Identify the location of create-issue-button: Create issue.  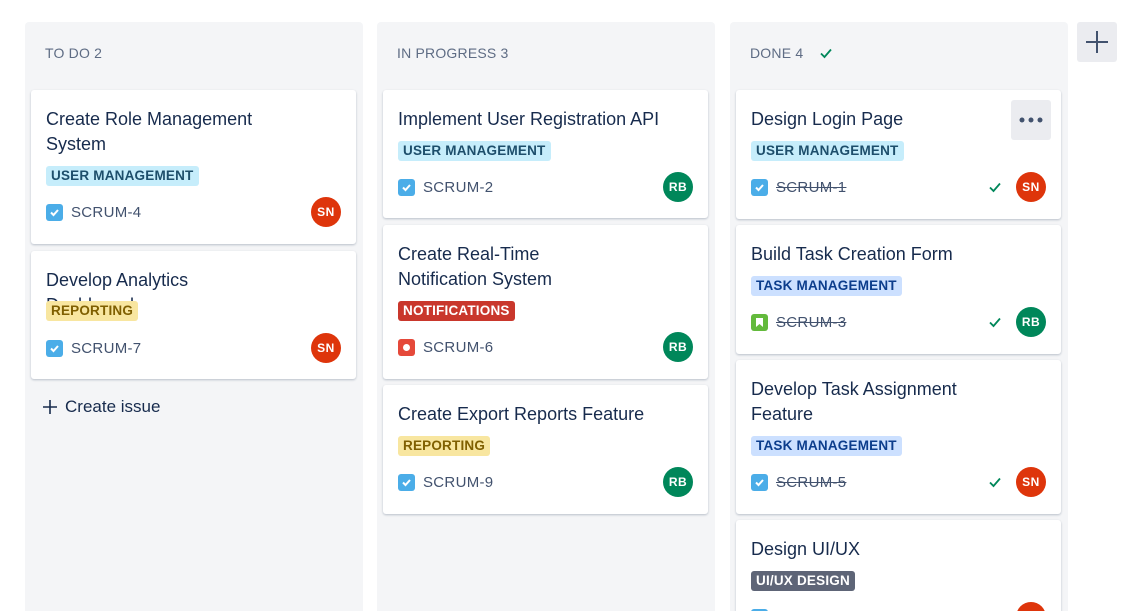
(101, 407).